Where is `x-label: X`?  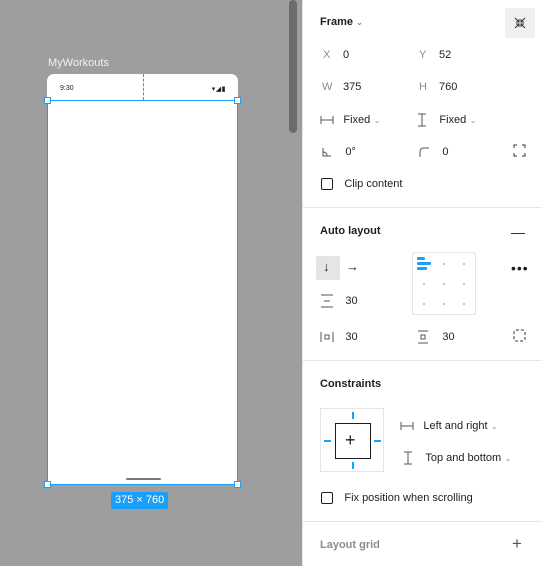 x-label: X is located at coordinates (327, 55).